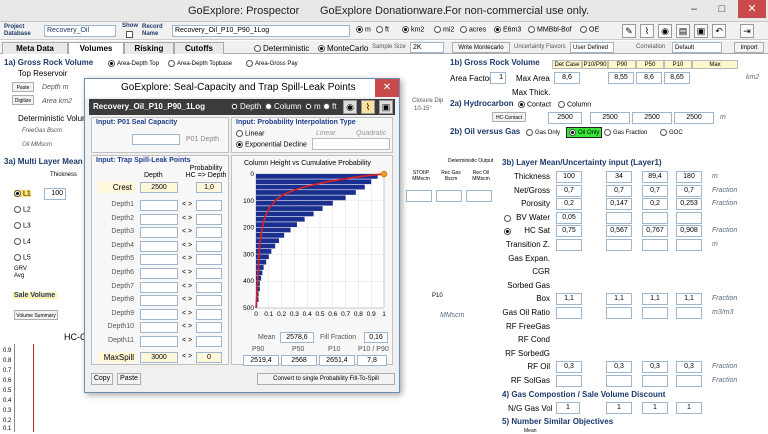 The height and width of the screenshot is (434, 768). What do you see at coordinates (747, 31) in the screenshot?
I see `exit-icon: ⇥` at bounding box center [747, 31].